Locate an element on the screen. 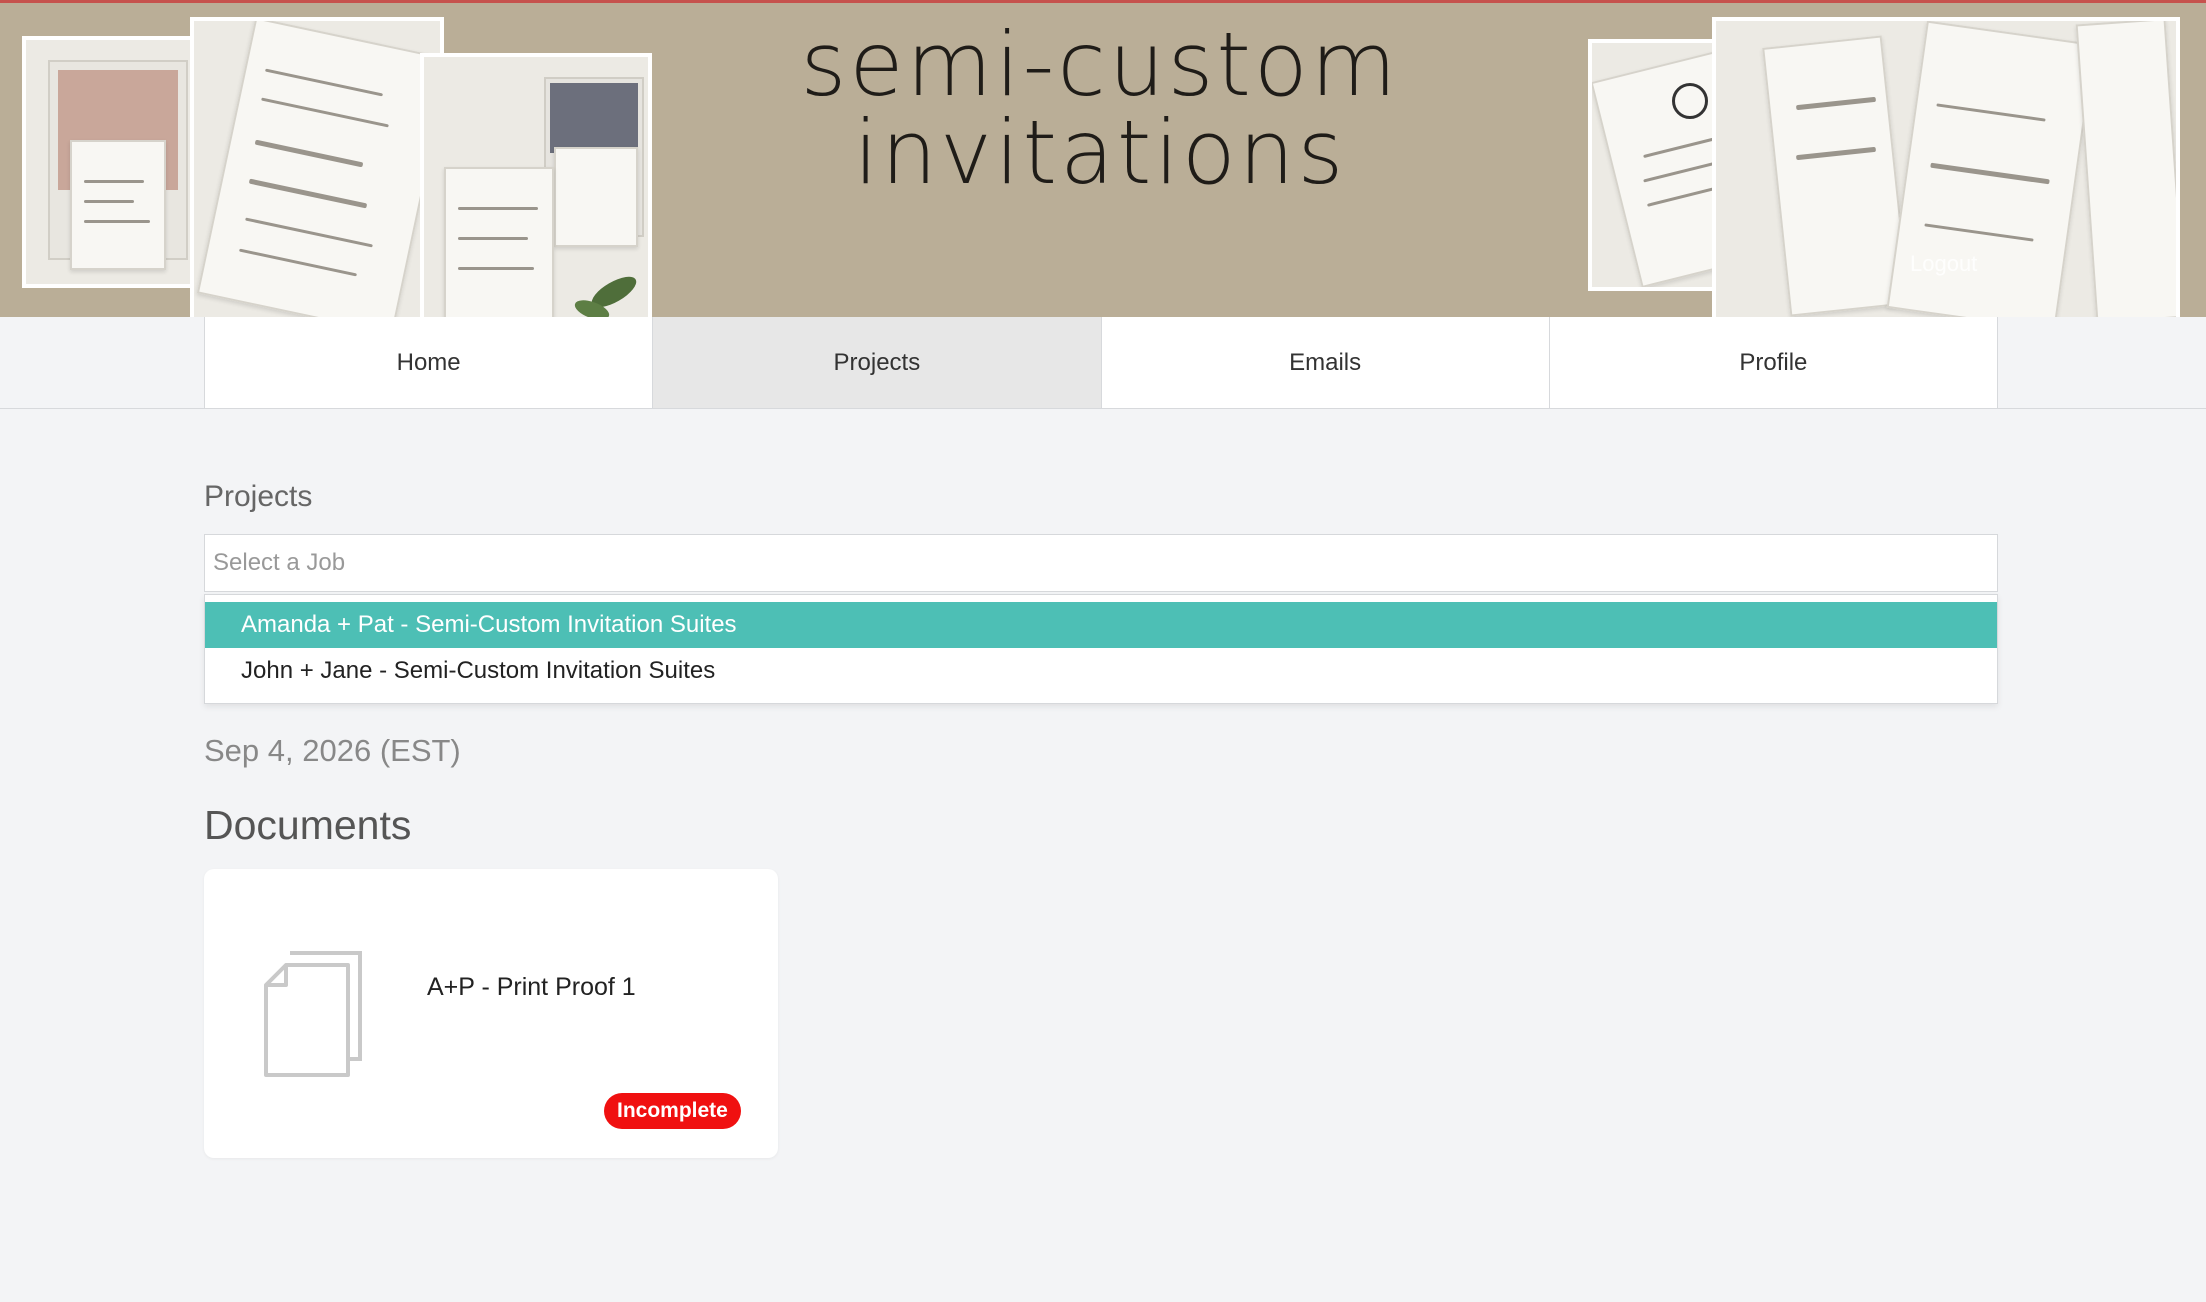  tab-profile: Profile is located at coordinates (1773, 363).